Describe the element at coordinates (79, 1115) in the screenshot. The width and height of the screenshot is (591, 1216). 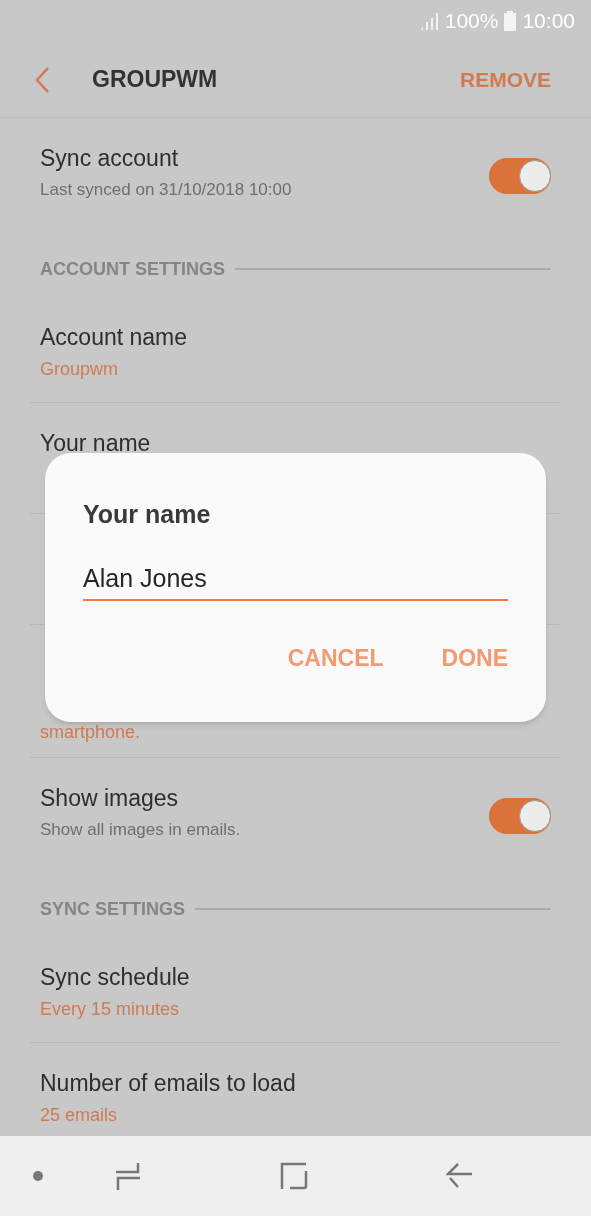
I see `setting-value: 25 emails` at that location.